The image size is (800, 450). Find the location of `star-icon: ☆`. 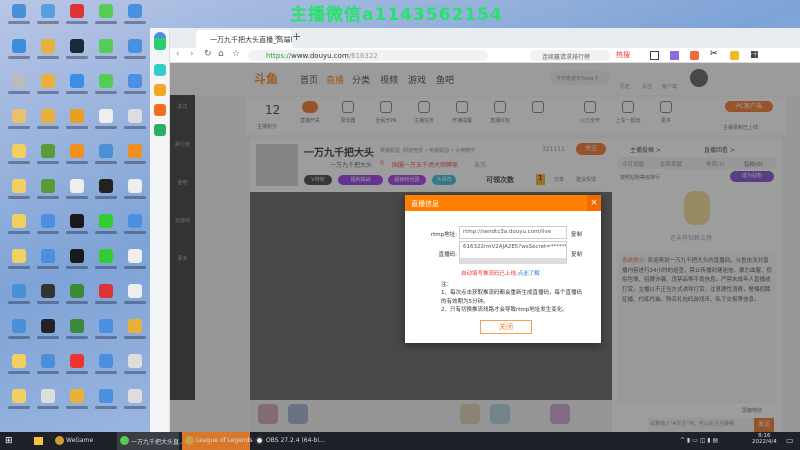

star-icon: ☆ is located at coordinates (236, 54).